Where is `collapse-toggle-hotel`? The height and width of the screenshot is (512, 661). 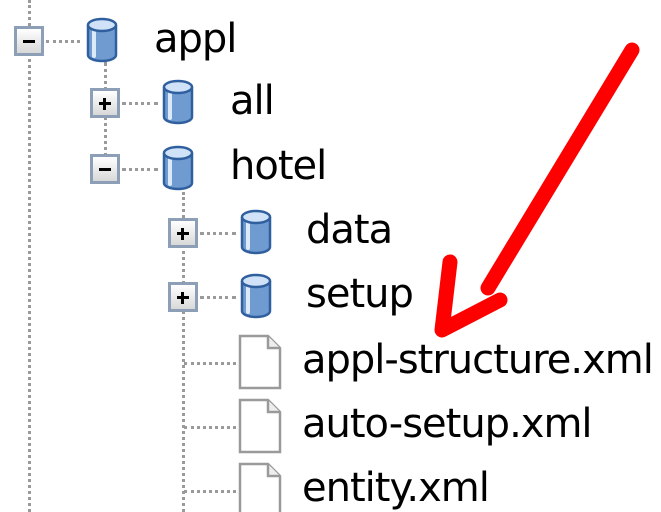 collapse-toggle-hotel is located at coordinates (105, 169).